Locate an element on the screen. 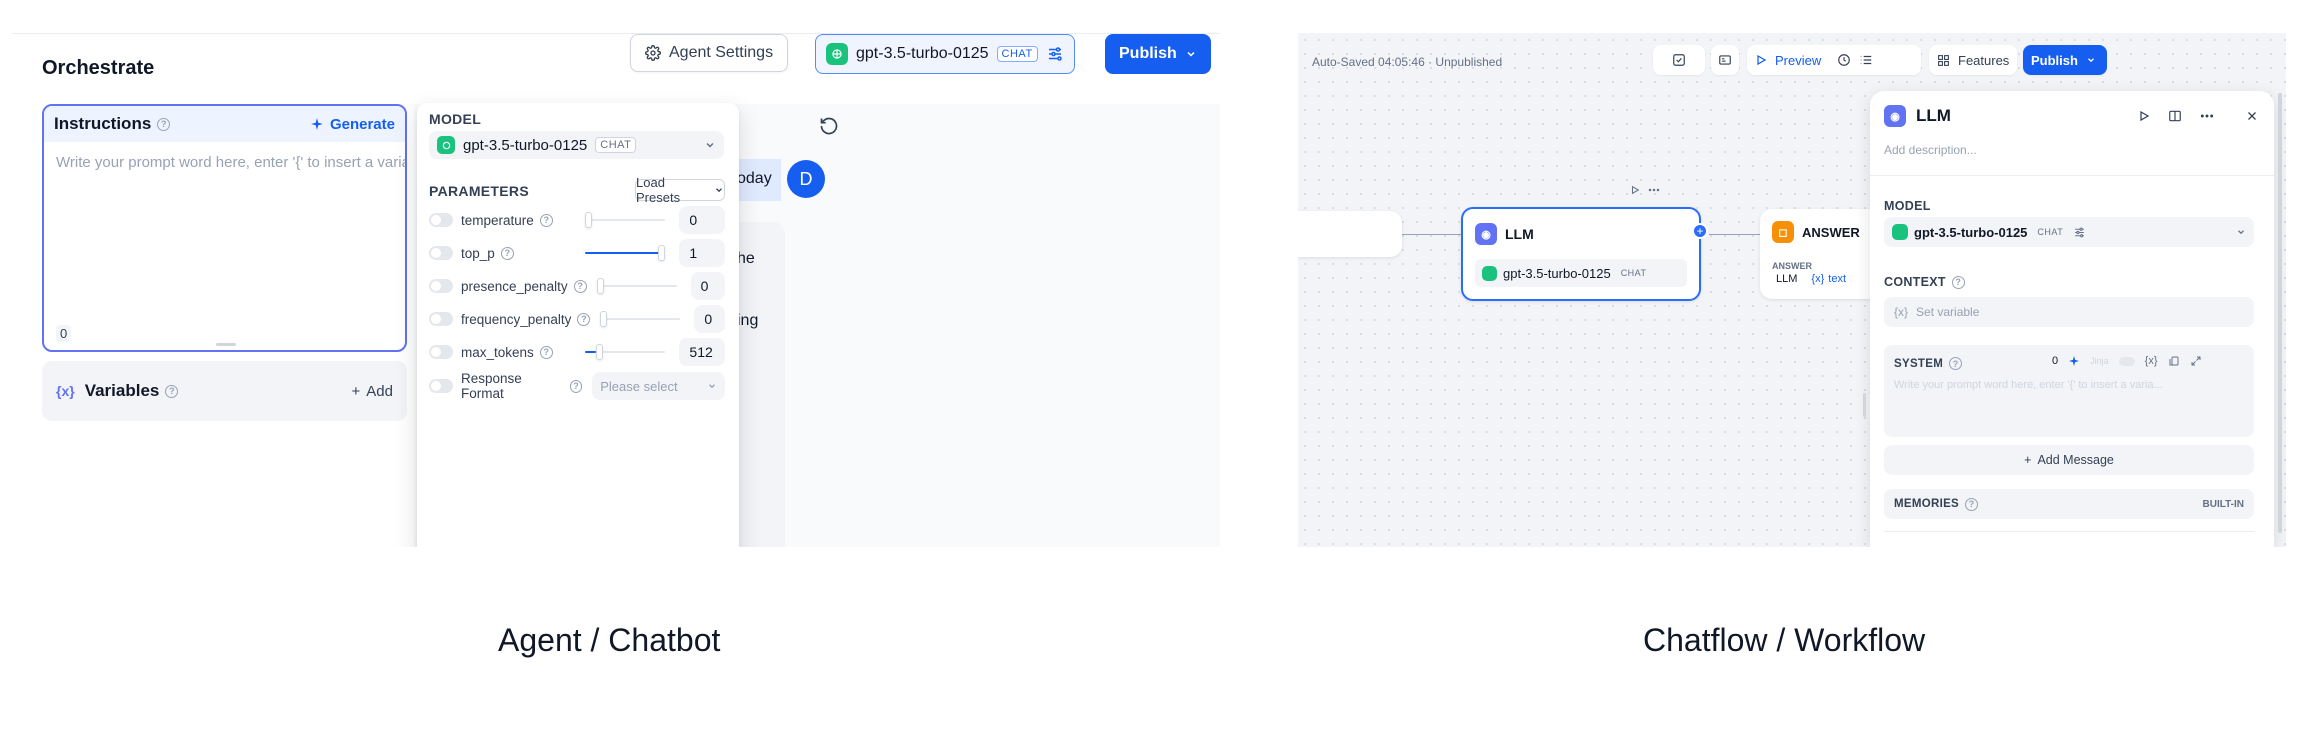 This screenshot has height=730, width=2304. model-label: MODEL is located at coordinates (455, 119).